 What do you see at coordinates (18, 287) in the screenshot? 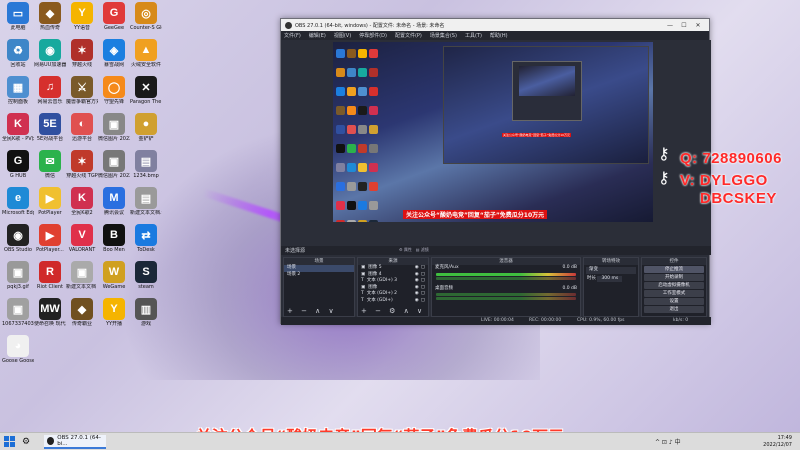
I see `desktop-icon-label: pqkj3.gif` at bounding box center [18, 287].